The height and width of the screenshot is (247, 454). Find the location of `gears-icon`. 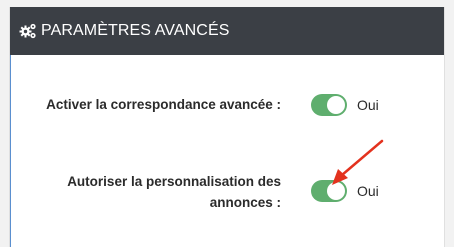

gears-icon is located at coordinates (28, 31).